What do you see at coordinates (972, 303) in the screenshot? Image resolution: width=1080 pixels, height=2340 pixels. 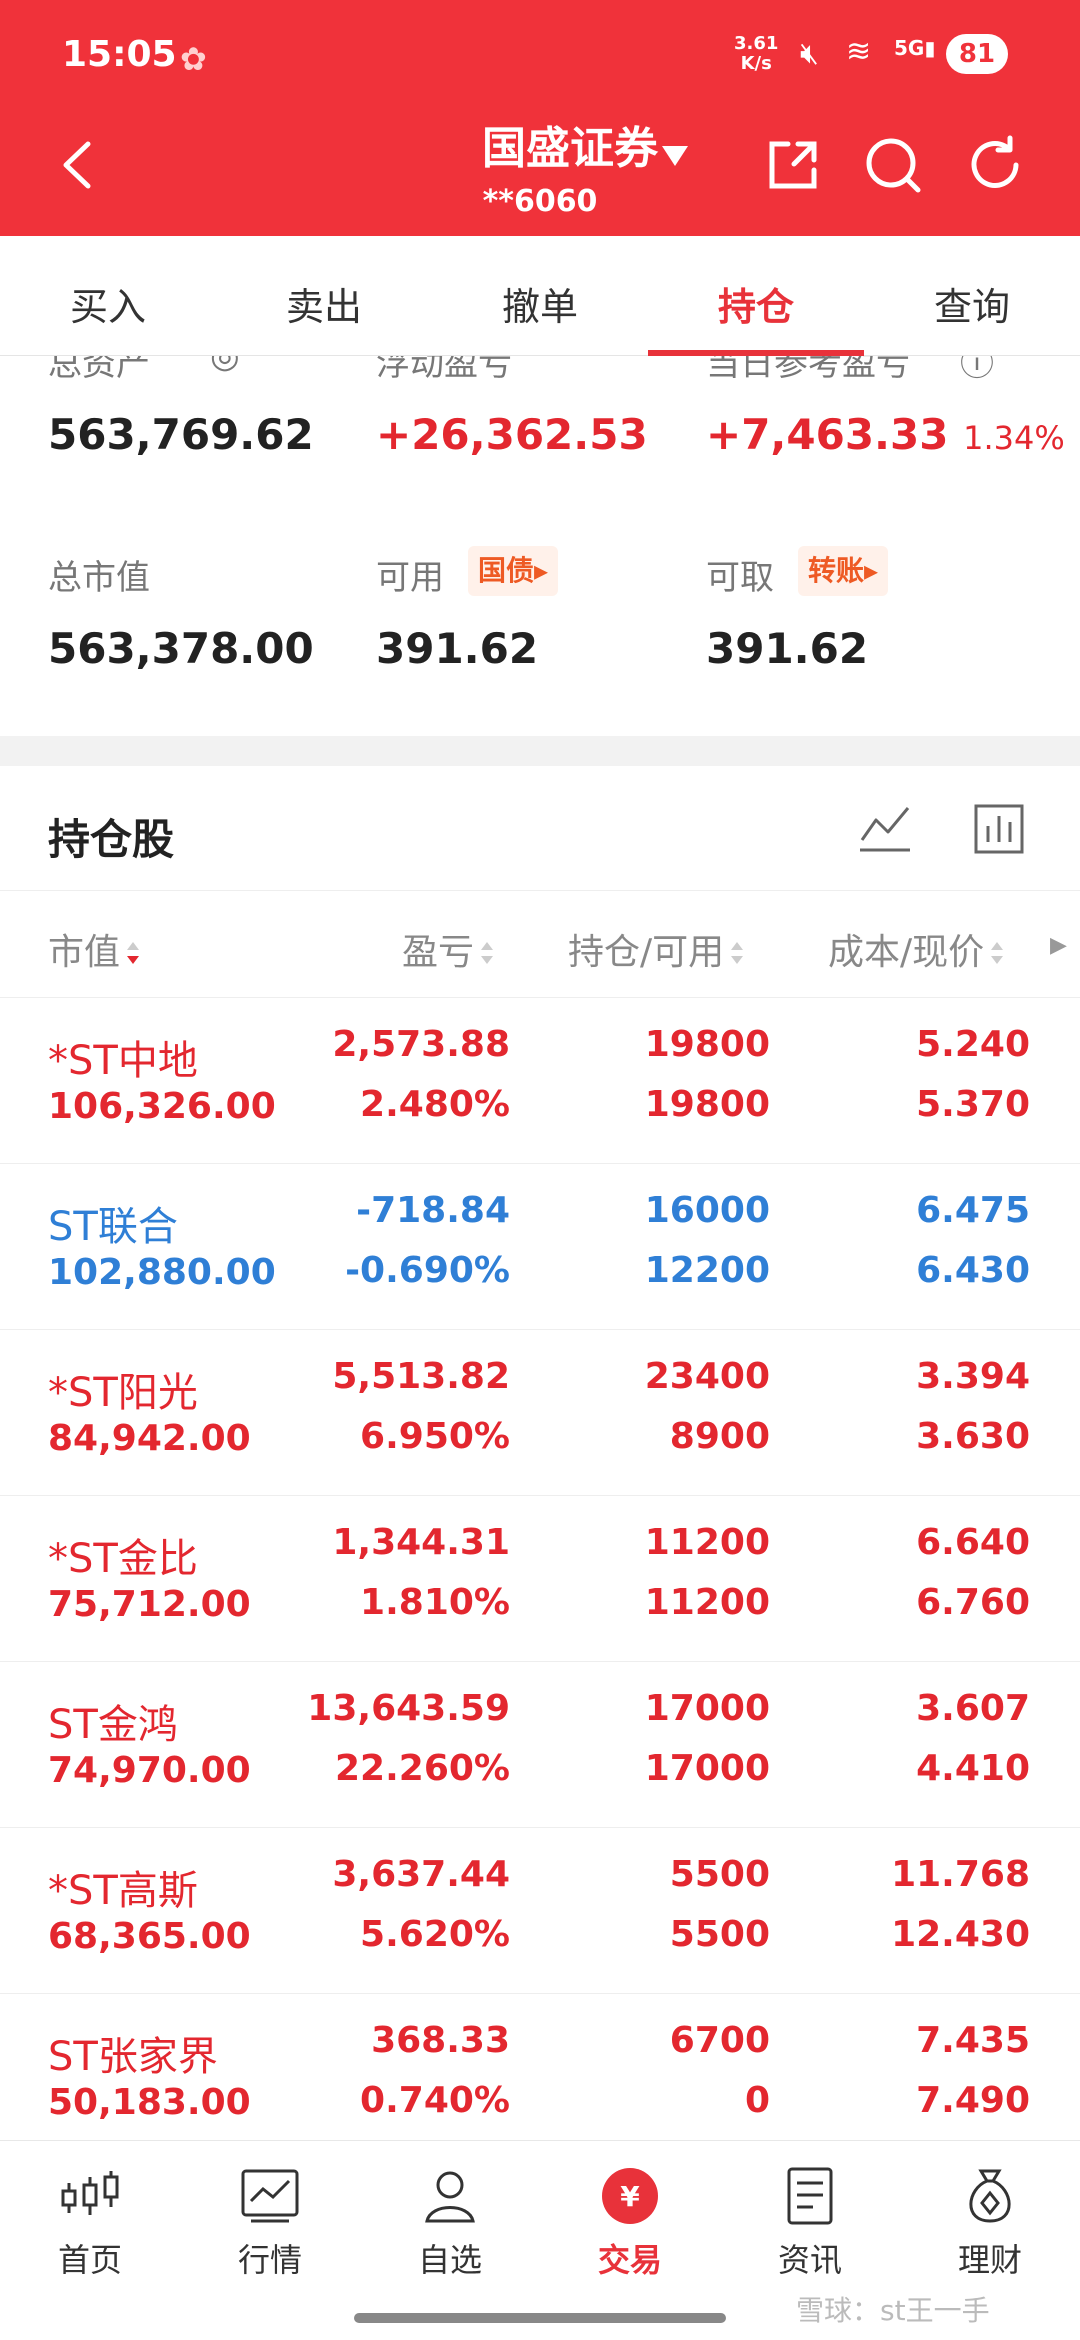 I see `tab-query: 查询` at bounding box center [972, 303].